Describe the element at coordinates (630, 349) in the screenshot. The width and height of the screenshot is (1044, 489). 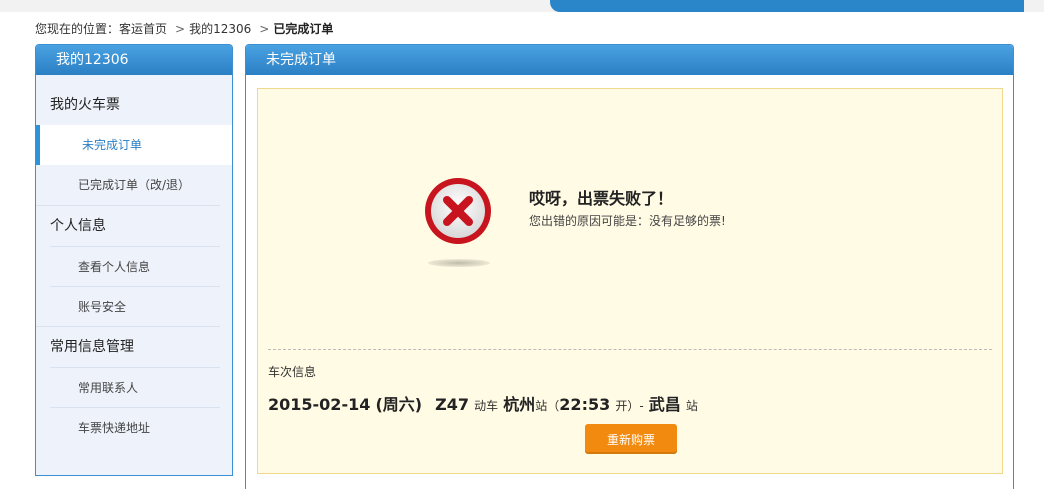
I see `dashed-divider` at that location.